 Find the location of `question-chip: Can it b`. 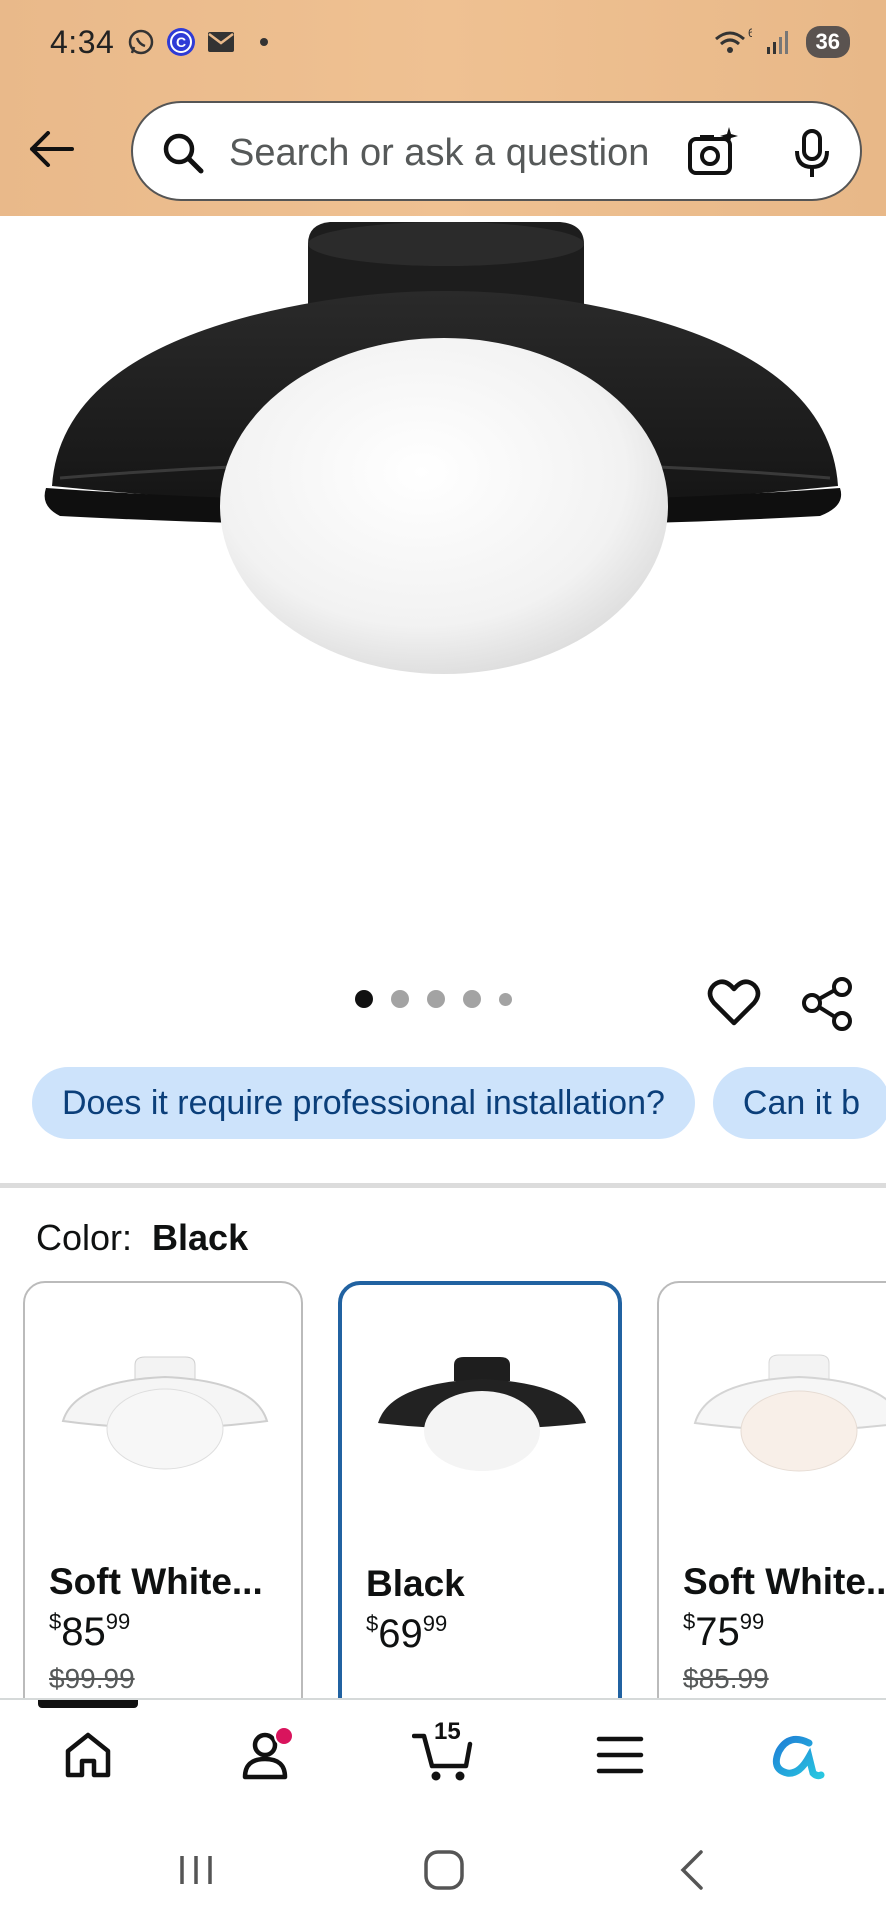

question-chip: Can it b is located at coordinates (799, 1103).